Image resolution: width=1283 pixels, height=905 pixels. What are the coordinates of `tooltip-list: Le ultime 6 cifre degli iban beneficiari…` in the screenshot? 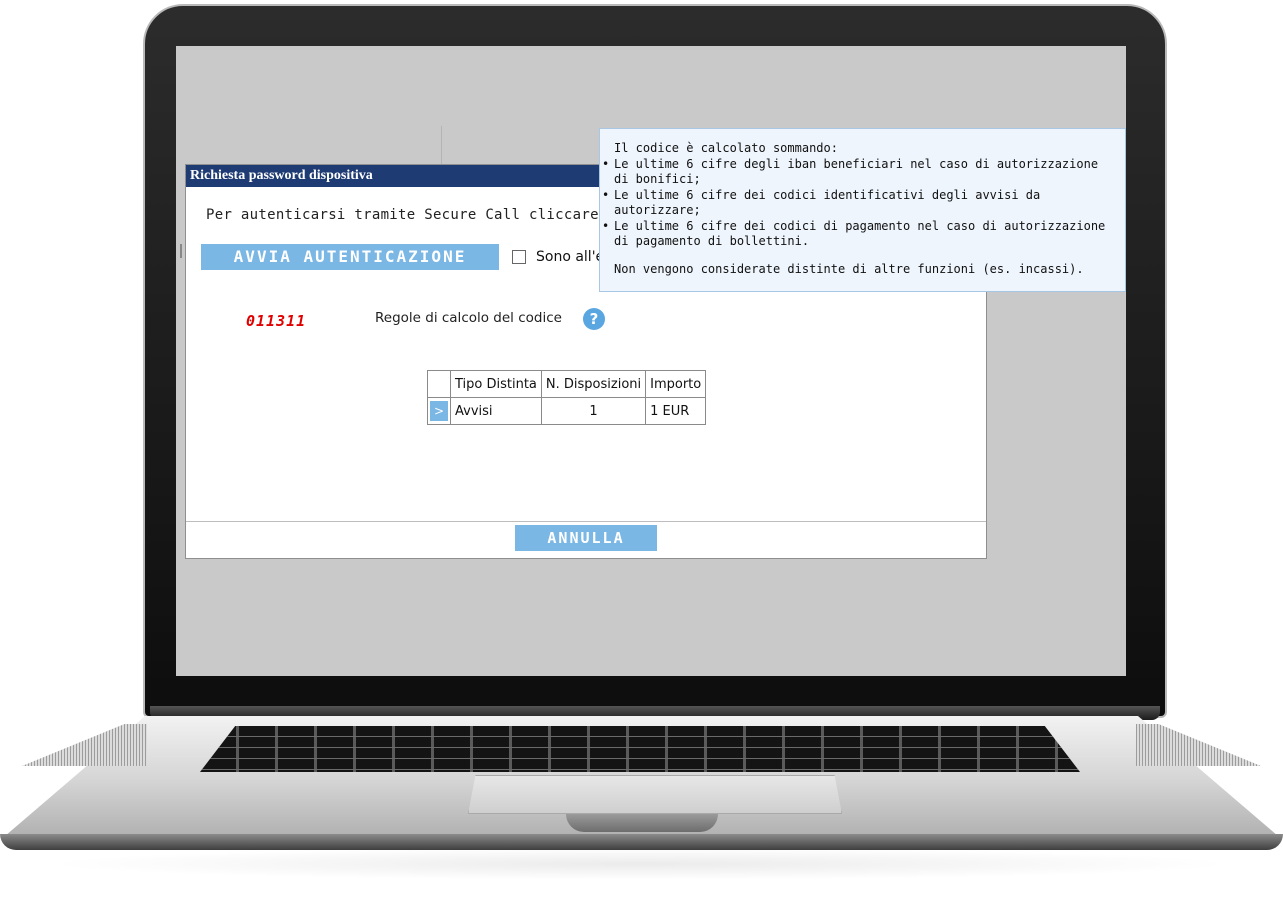 It's located at (856, 203).